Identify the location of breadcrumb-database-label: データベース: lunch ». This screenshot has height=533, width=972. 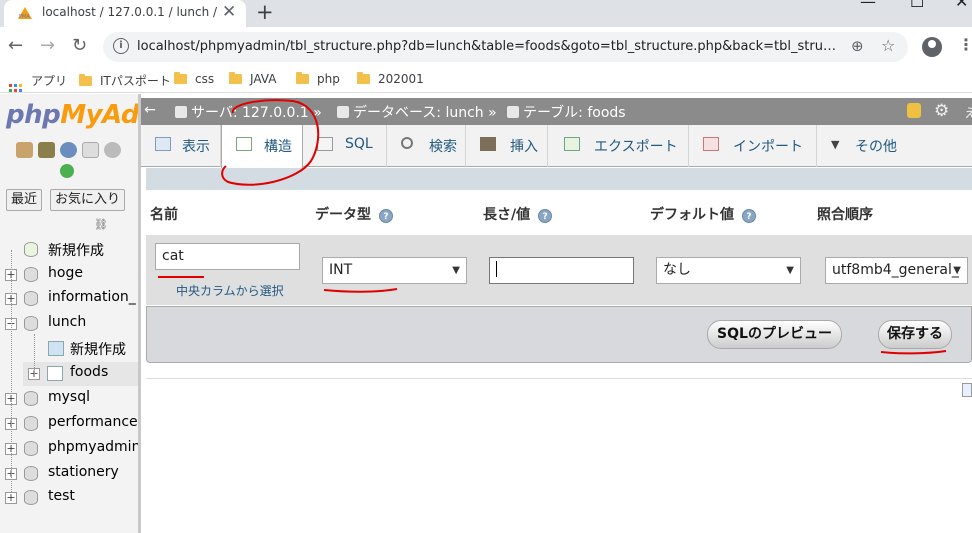
(425, 113).